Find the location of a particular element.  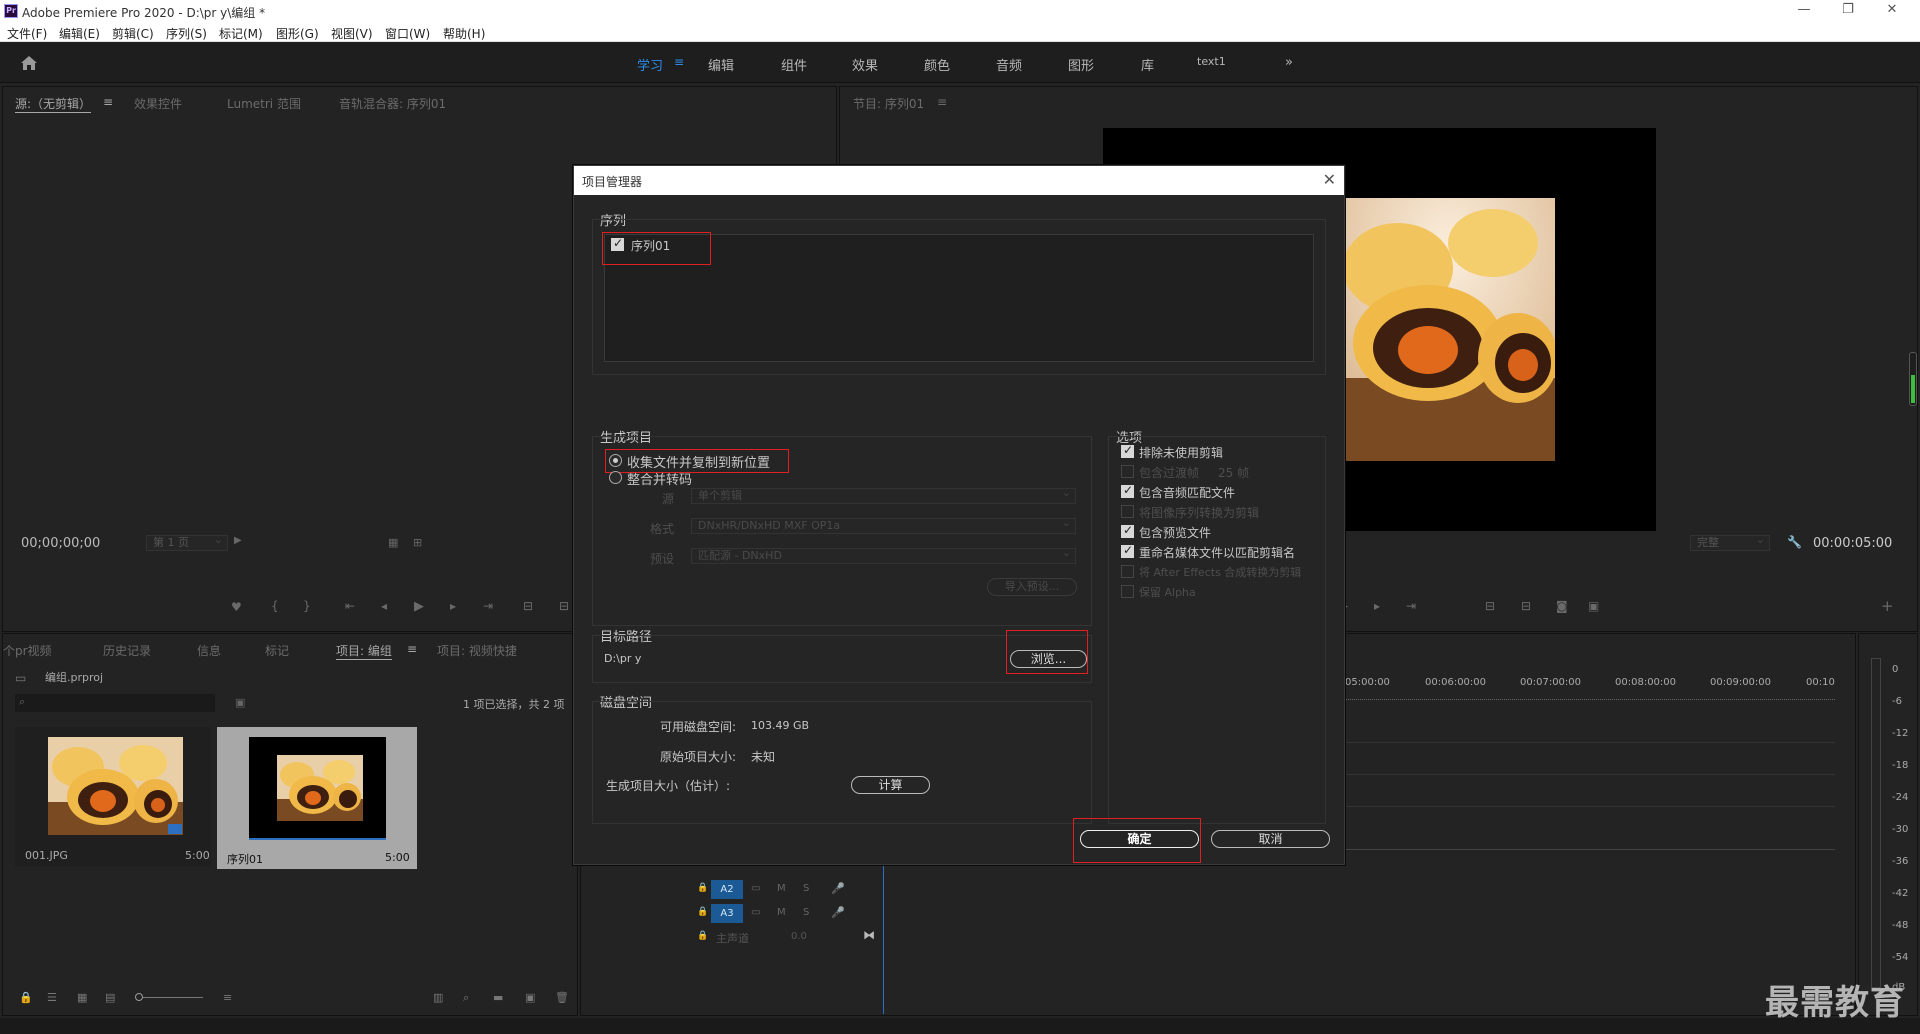

option-handle-frames-checkbox is located at coordinates (1127, 471).